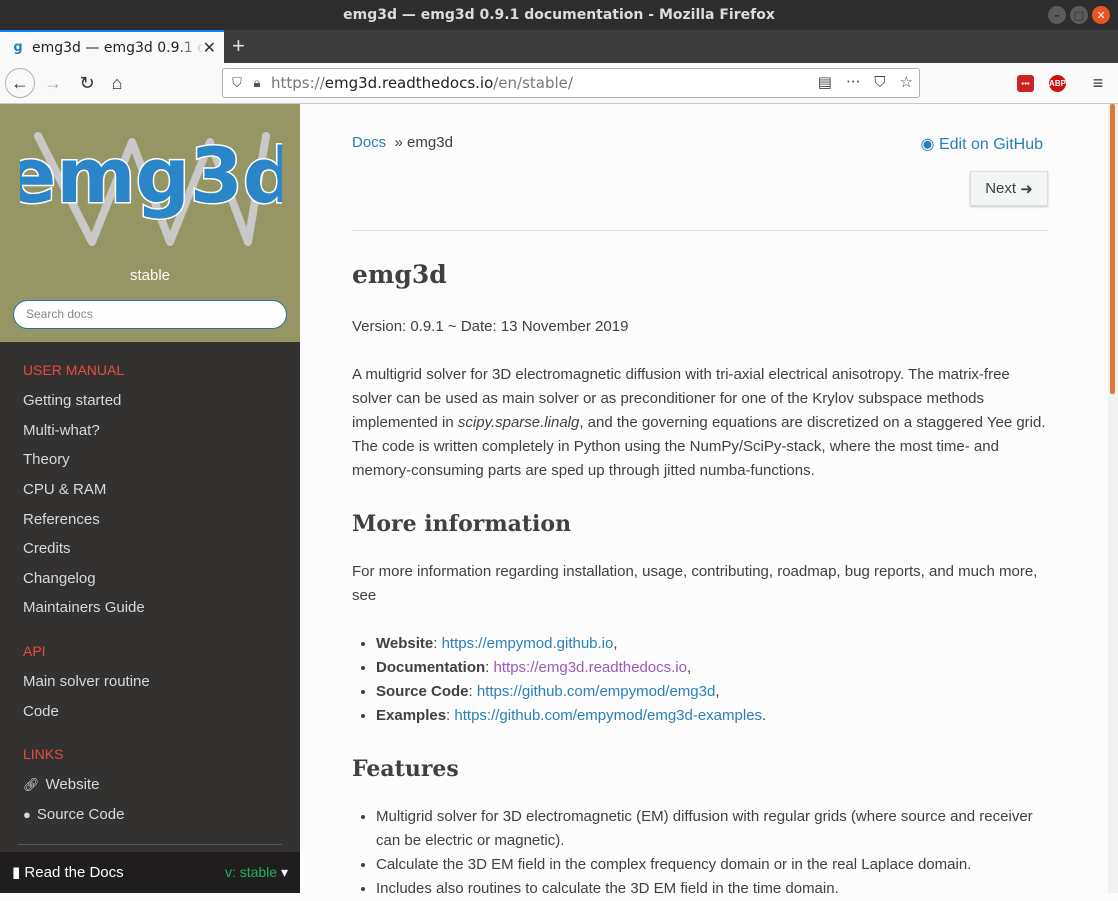 This screenshot has width=1118, height=901. What do you see at coordinates (712, 644) in the screenshot?
I see `list-item: Website: https://empymod.github.io,` at bounding box center [712, 644].